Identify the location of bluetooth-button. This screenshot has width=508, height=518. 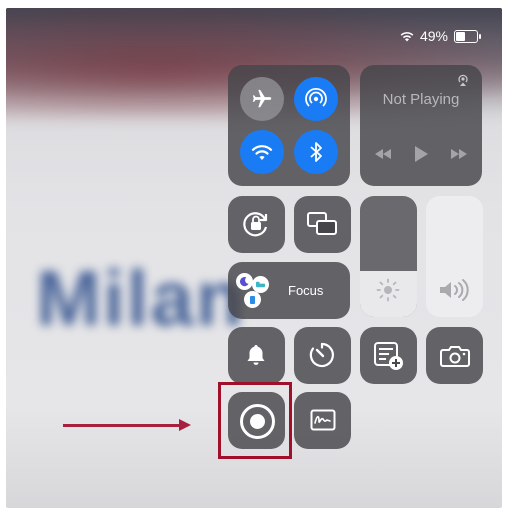
(316, 152).